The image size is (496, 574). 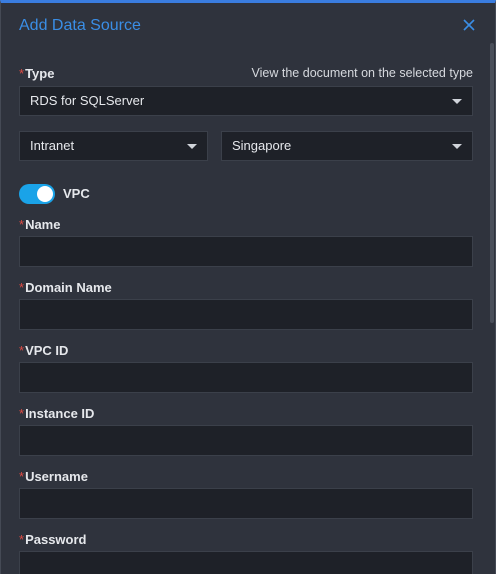 I want to click on type-label: *Type, so click(x=37, y=73).